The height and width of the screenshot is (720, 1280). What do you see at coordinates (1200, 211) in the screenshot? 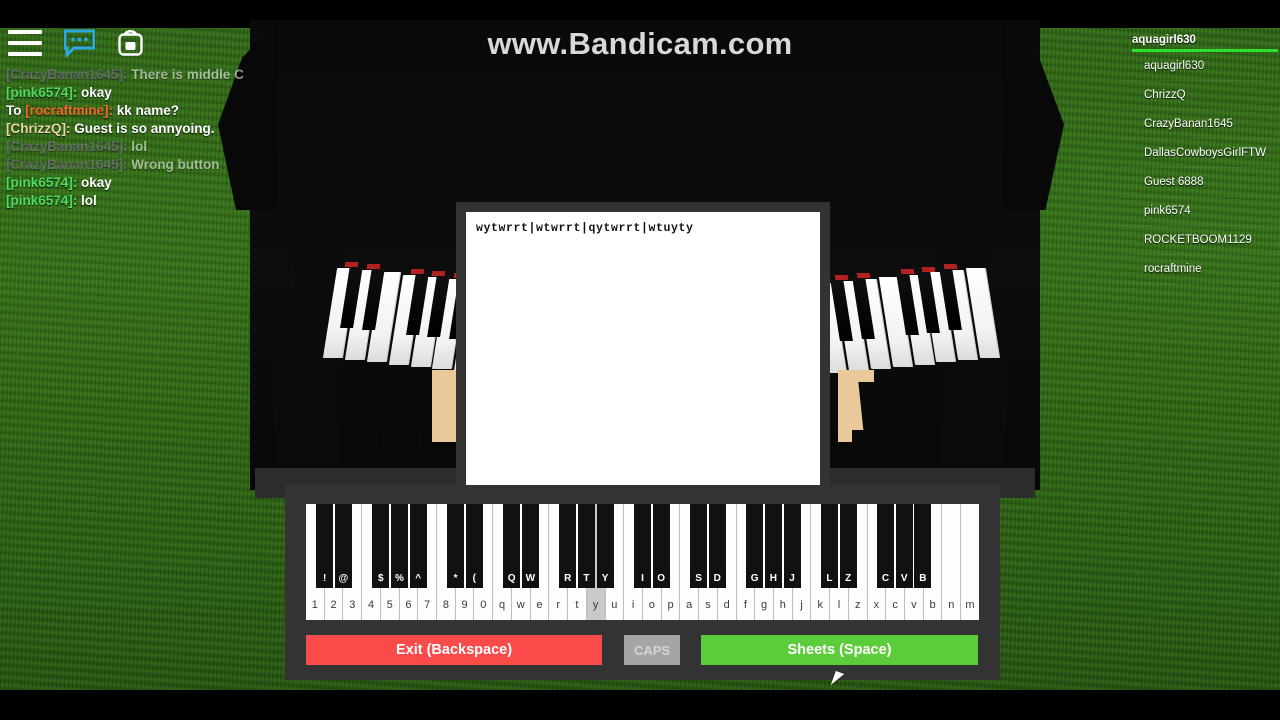
I see `player-list-item: pink6574` at bounding box center [1200, 211].